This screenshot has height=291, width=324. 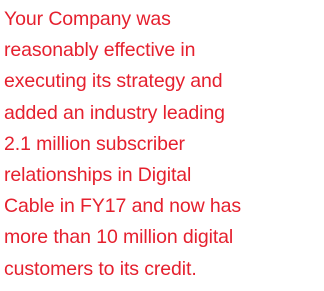 What do you see at coordinates (98, 175) in the screenshot?
I see `paragraph-line: relationships in Digital` at bounding box center [98, 175].